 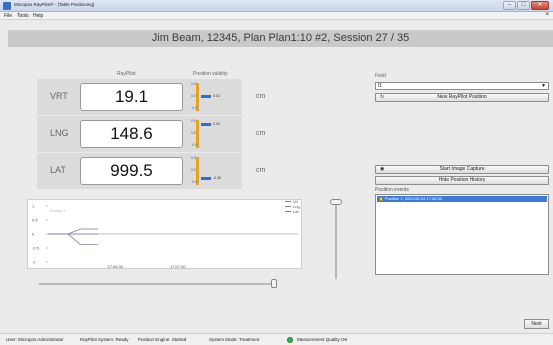 I want to click on value-display: 999.5, so click(x=131, y=171).